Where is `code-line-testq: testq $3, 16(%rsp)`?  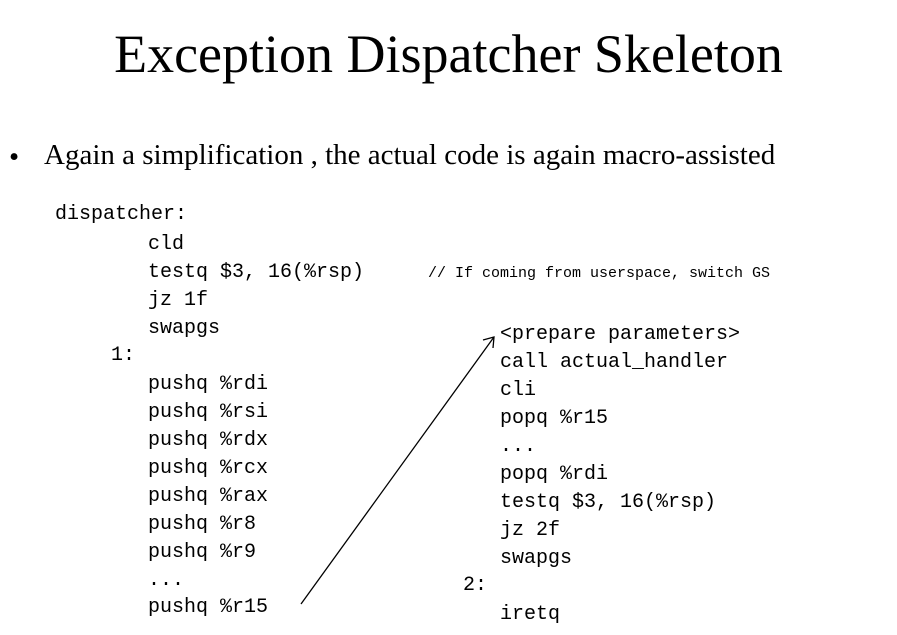 code-line-testq: testq $3, 16(%rsp) is located at coordinates (256, 272).